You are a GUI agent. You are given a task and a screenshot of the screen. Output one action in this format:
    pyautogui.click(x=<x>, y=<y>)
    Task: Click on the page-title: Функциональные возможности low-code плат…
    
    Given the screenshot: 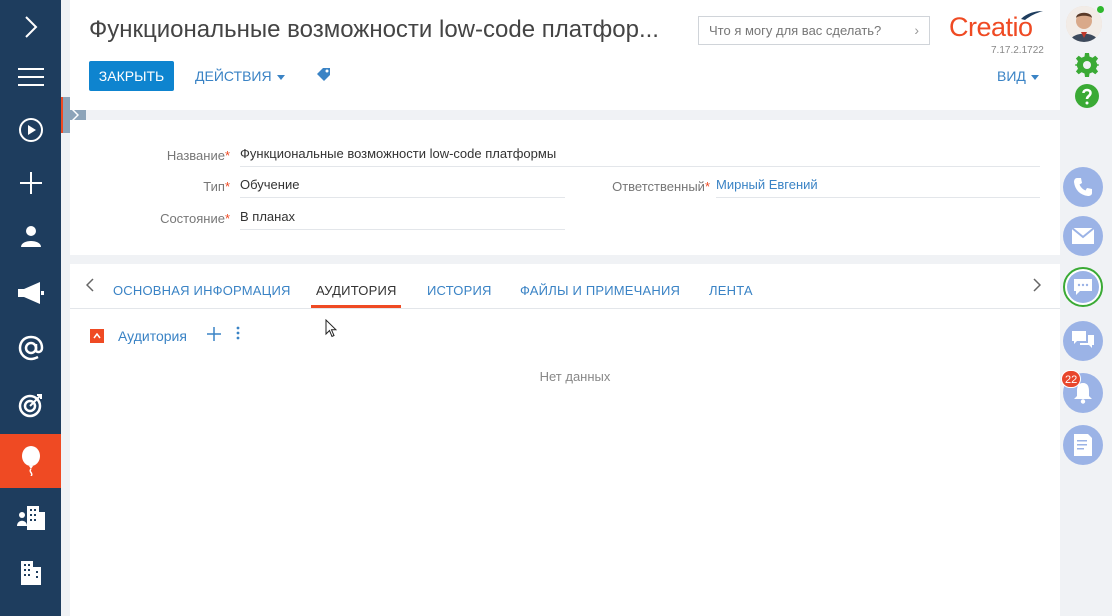 What is the action you would take?
    pyautogui.click(x=374, y=29)
    